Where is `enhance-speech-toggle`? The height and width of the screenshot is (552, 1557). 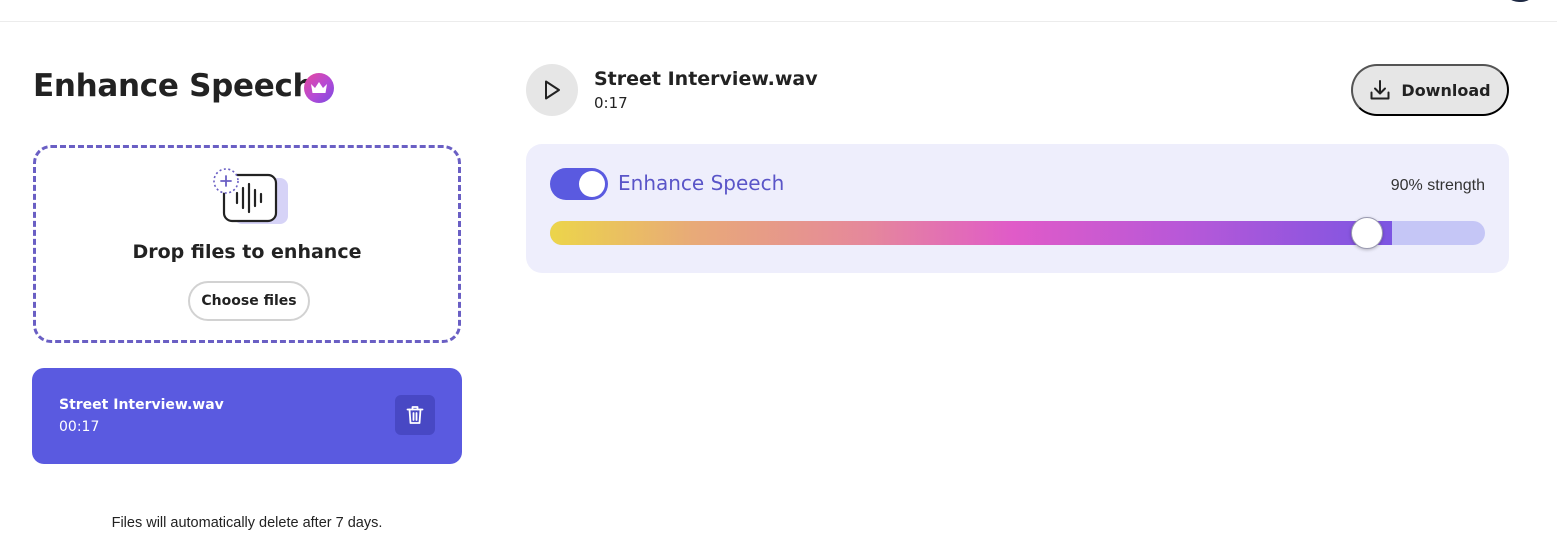
enhance-speech-toggle is located at coordinates (579, 184).